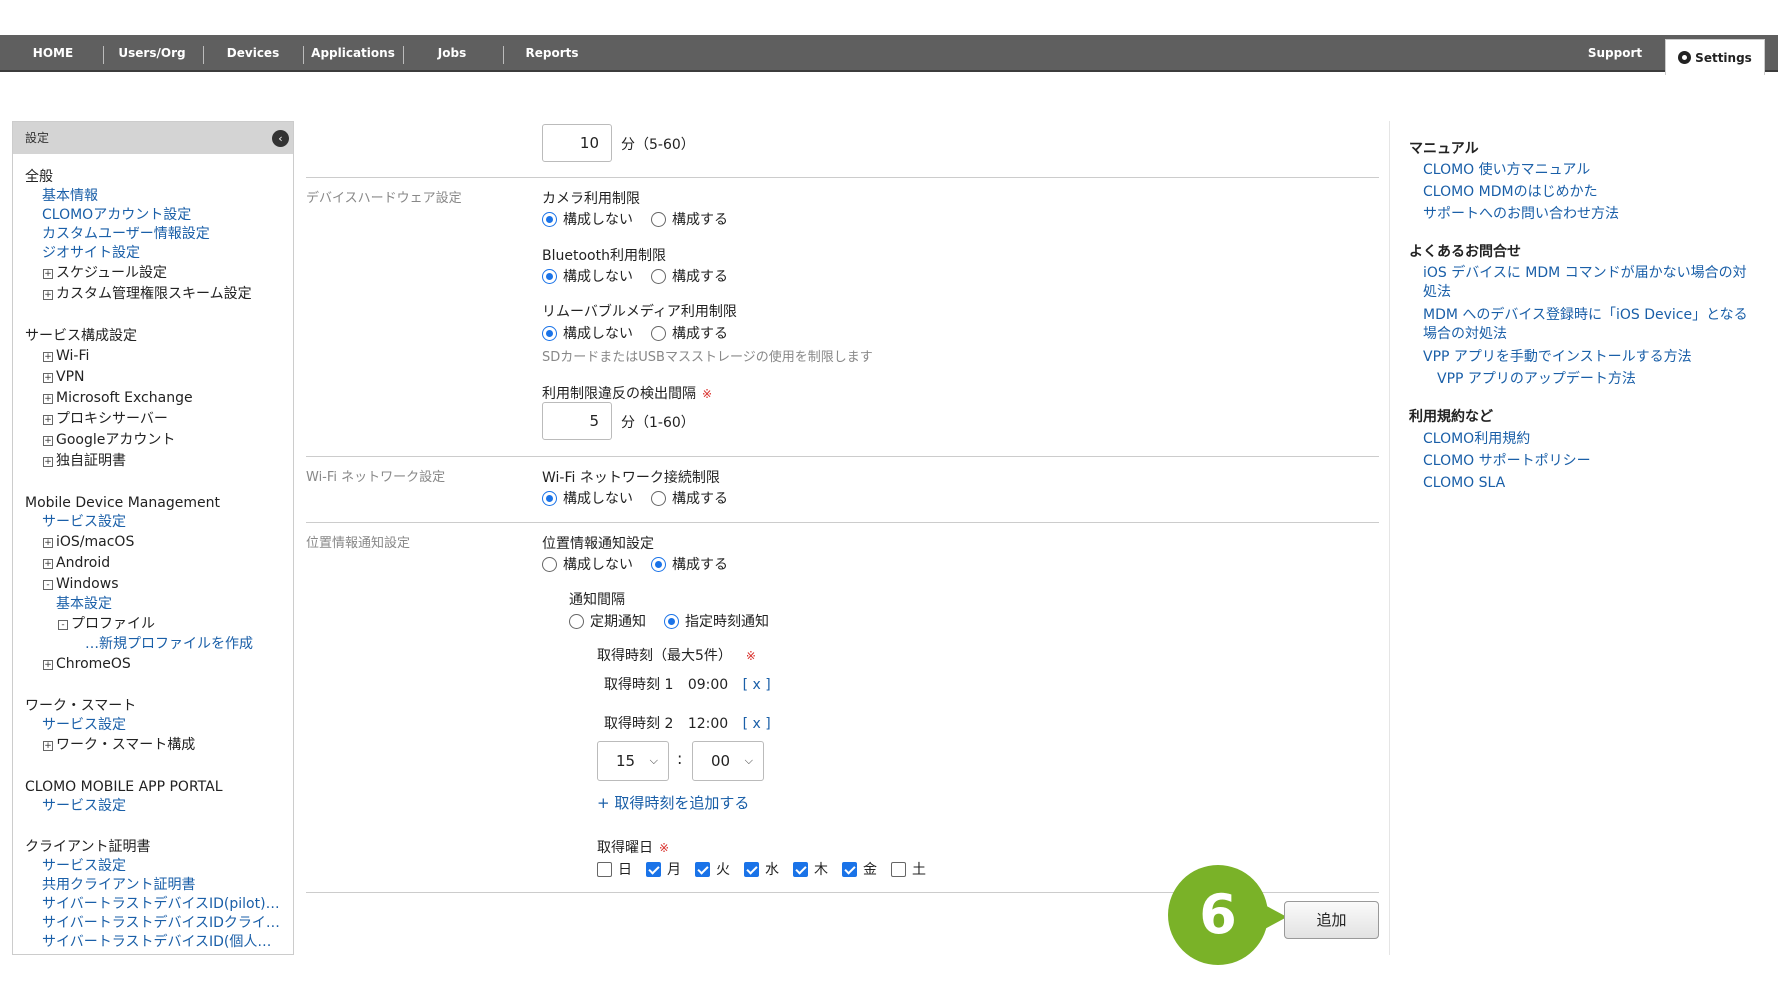  What do you see at coordinates (159, 294) in the screenshot?
I see `sidebar-tree-item: + カスタム管理権限スキーム設定` at bounding box center [159, 294].